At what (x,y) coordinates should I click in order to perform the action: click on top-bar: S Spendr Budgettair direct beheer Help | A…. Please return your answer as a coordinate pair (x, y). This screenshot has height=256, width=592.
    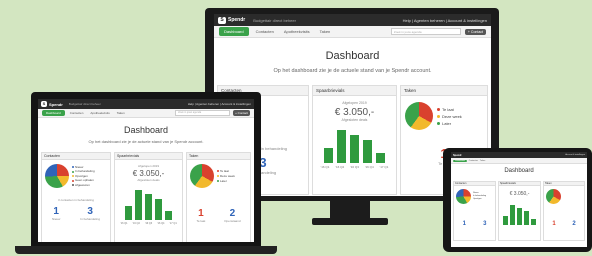
    Looking at the image, I should click on (146, 104).